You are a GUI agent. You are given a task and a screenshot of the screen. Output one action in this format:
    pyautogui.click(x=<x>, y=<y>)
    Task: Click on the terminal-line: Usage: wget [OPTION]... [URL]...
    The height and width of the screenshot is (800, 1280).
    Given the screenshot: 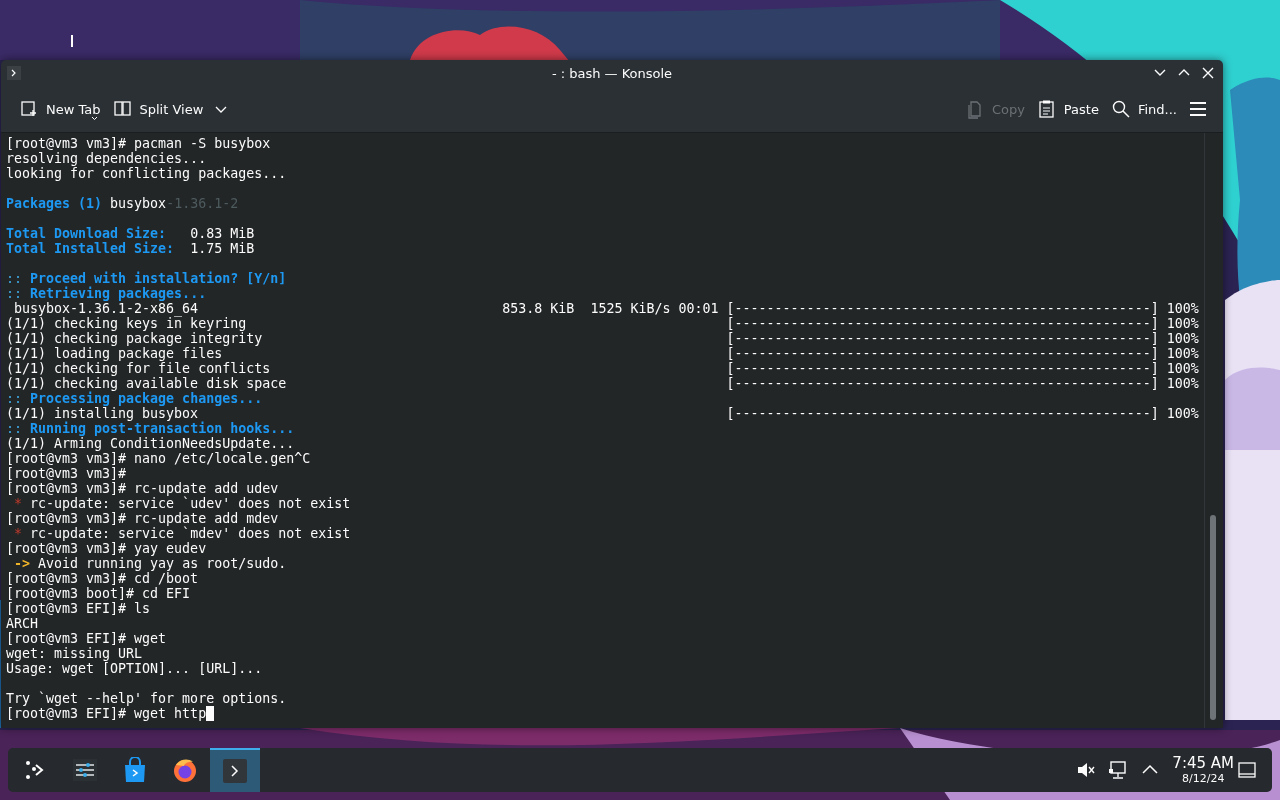 What is the action you would take?
    pyautogui.click(x=135, y=668)
    